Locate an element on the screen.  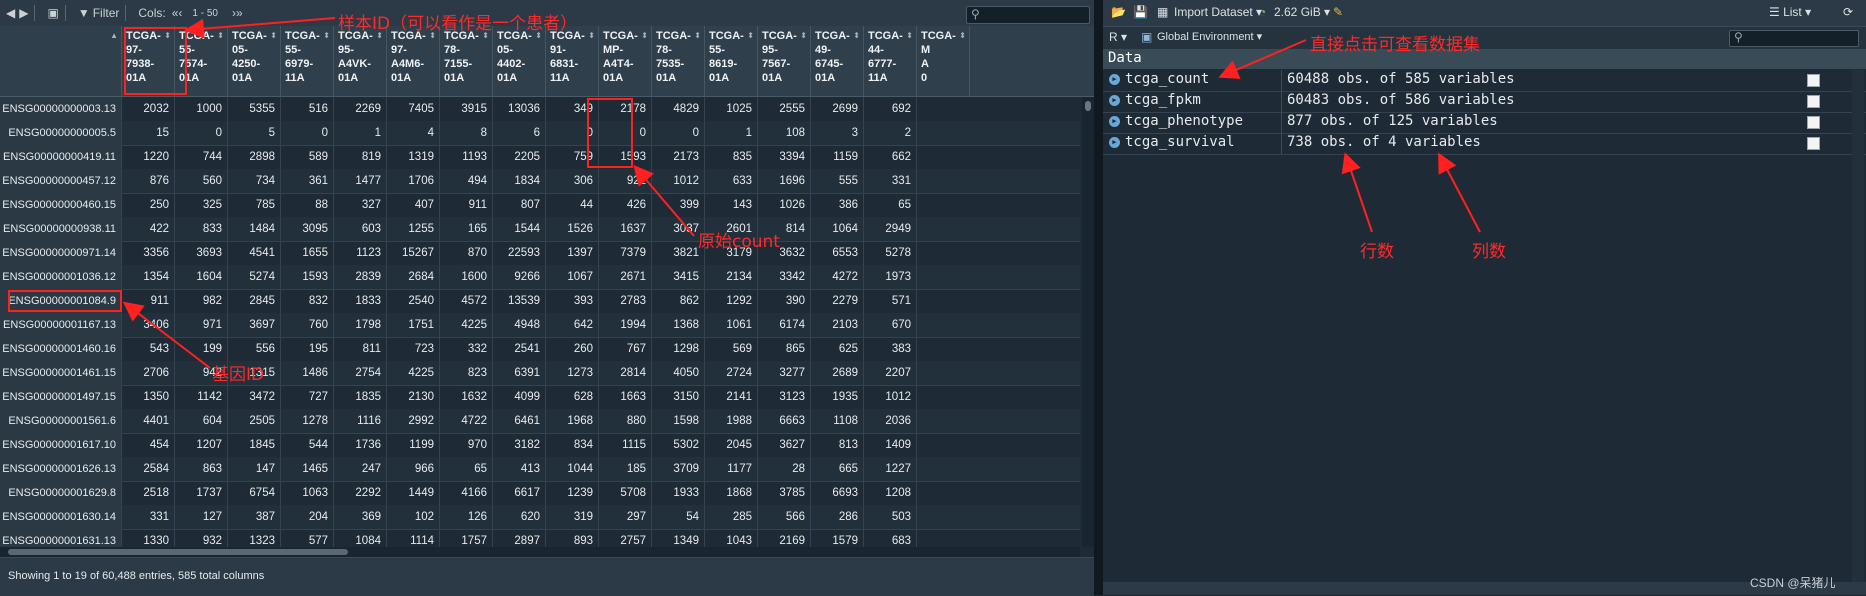
count-cell: 4050 is located at coordinates (678, 373).